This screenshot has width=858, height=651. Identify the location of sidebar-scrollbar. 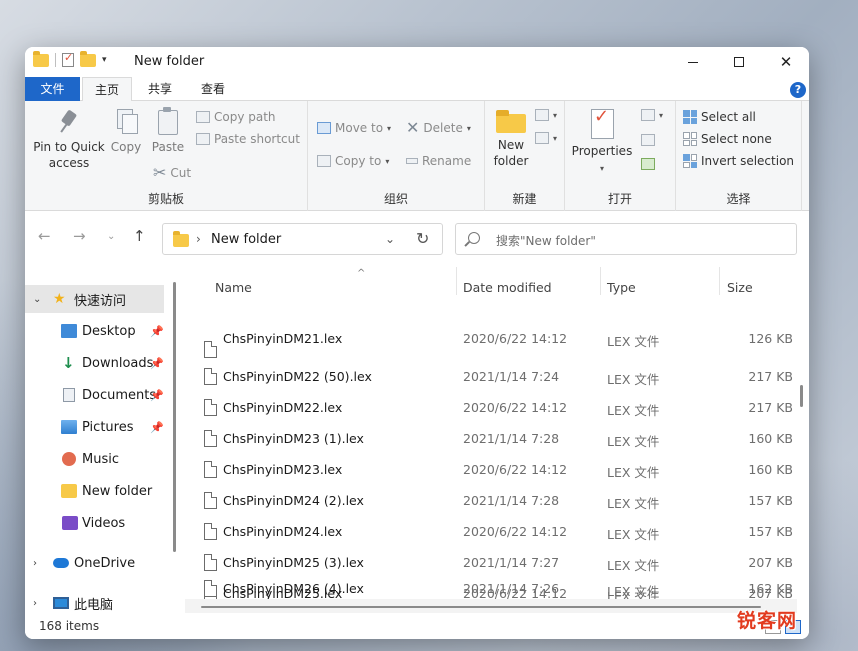
(174, 417).